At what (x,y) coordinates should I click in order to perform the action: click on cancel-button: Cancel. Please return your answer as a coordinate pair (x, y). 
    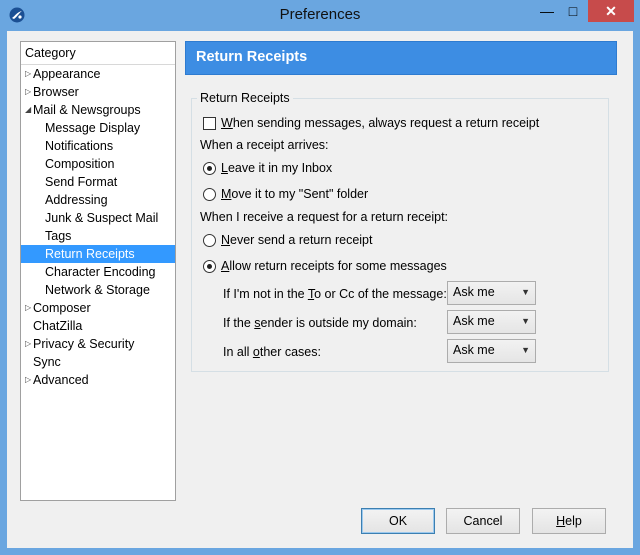
    Looking at the image, I should click on (483, 521).